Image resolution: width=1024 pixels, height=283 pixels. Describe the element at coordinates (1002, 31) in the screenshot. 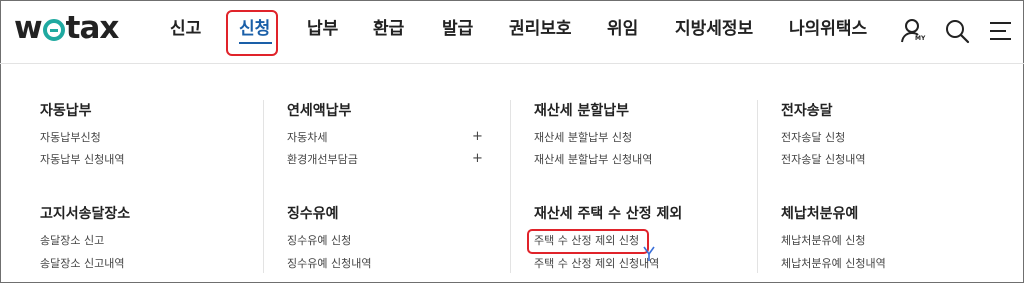

I see `menu-icon` at that location.